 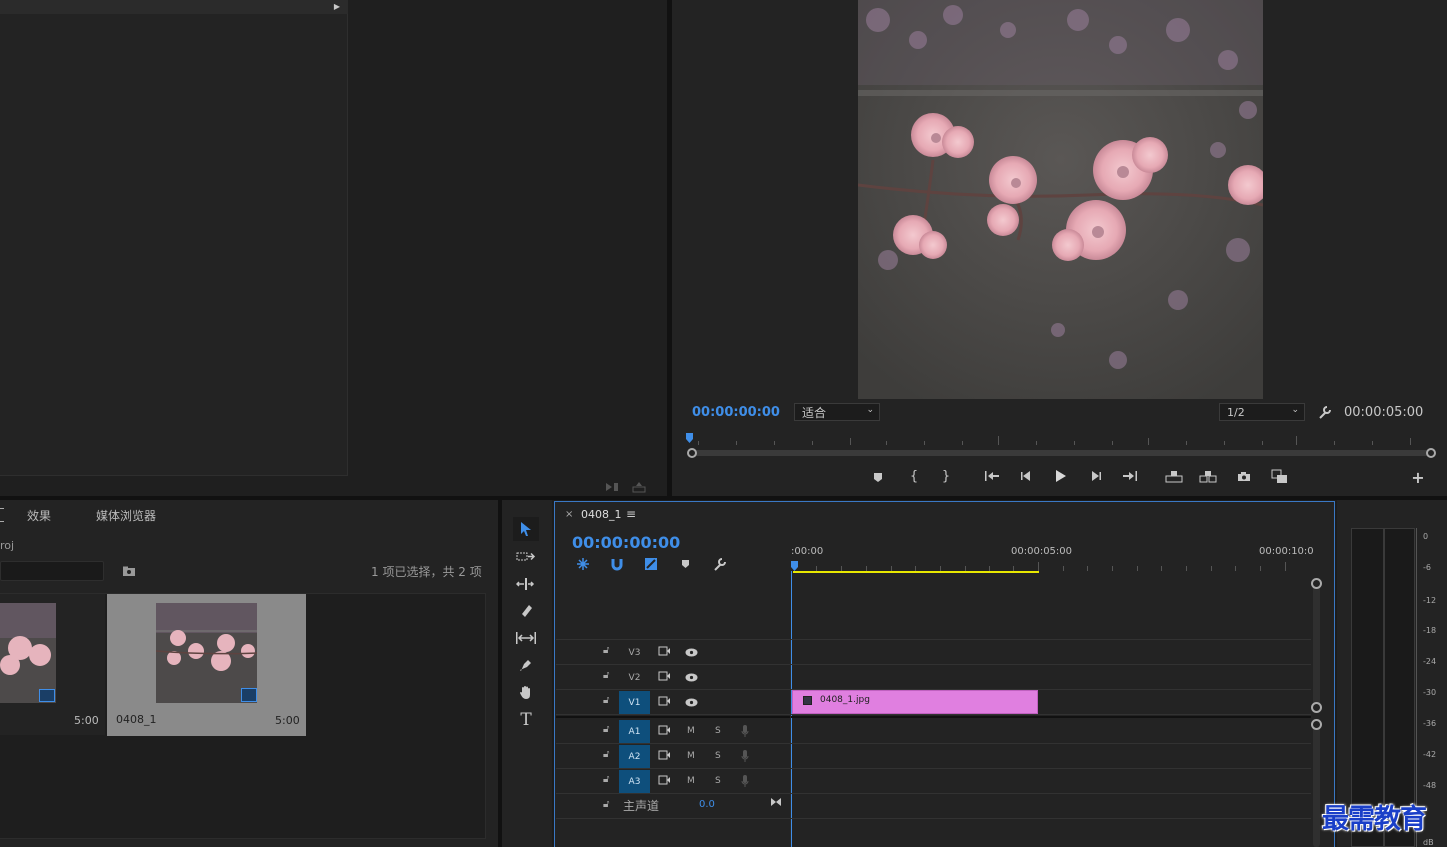 I want to click on linked-selection-icon, so click(x=651, y=564).